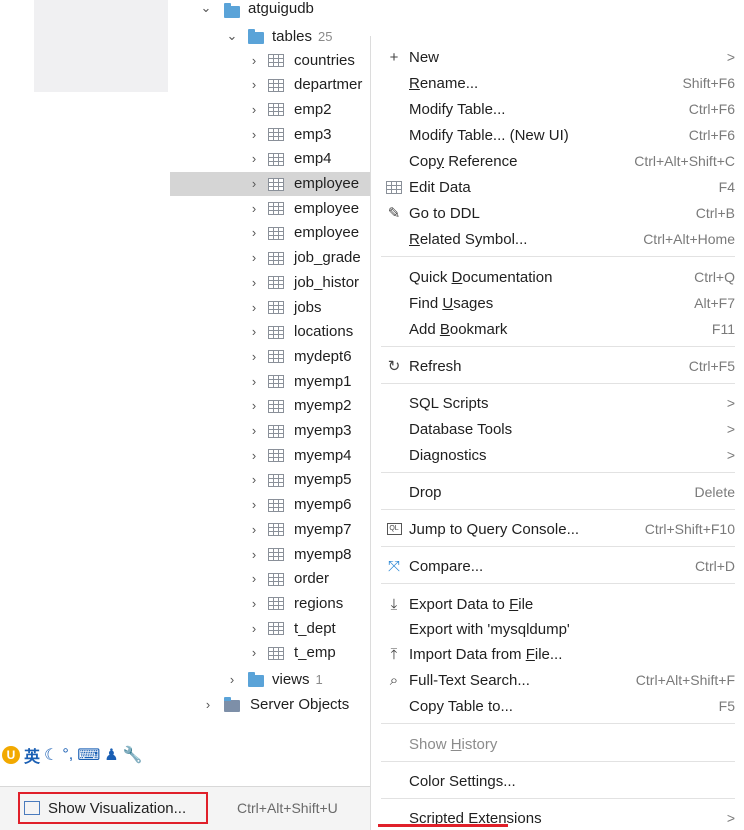 Image resolution: width=744 pixels, height=830 pixels. I want to click on tree-row-table: › myemp6, so click(275, 505).